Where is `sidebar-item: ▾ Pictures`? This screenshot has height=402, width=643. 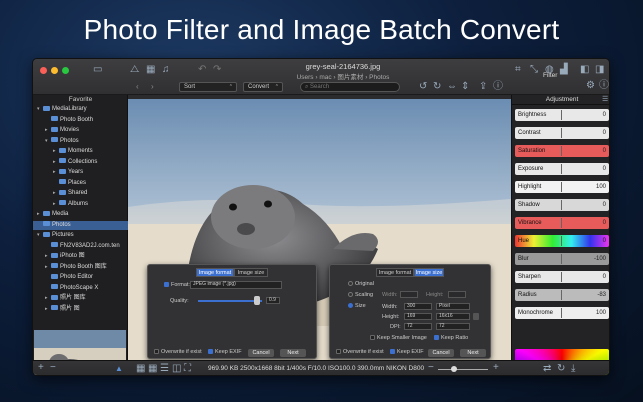
sidebar-item: ▾ Pictures is located at coordinates (80, 235).